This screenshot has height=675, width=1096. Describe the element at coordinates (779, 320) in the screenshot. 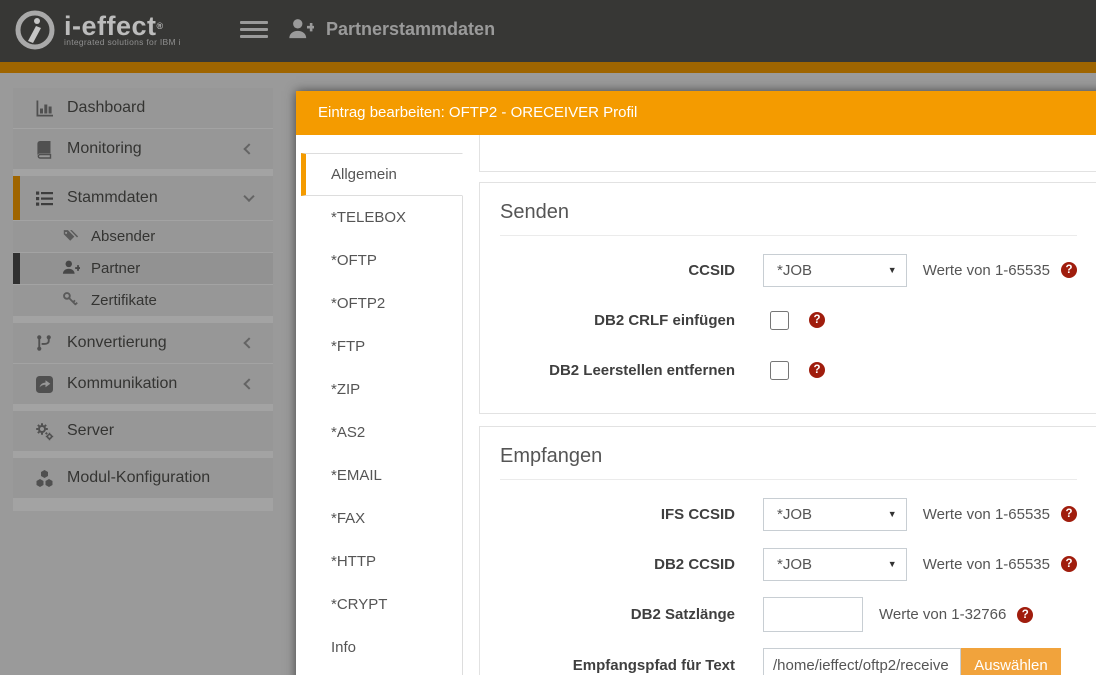

I see `db2-crlf-checkbox` at that location.